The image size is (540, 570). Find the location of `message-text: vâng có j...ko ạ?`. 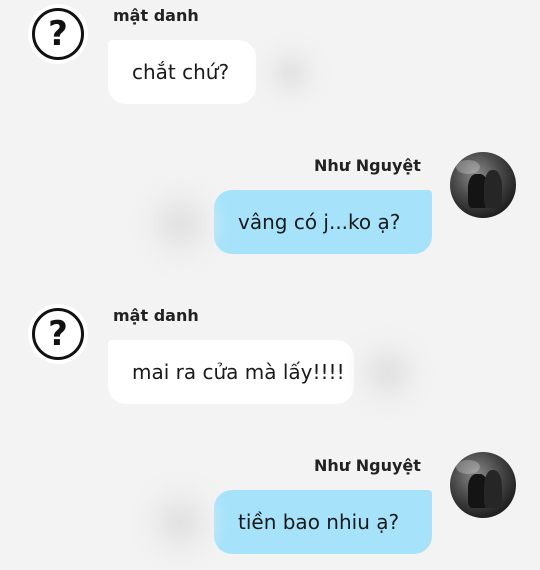

message-text: vâng có j...ko ạ? is located at coordinates (319, 222).